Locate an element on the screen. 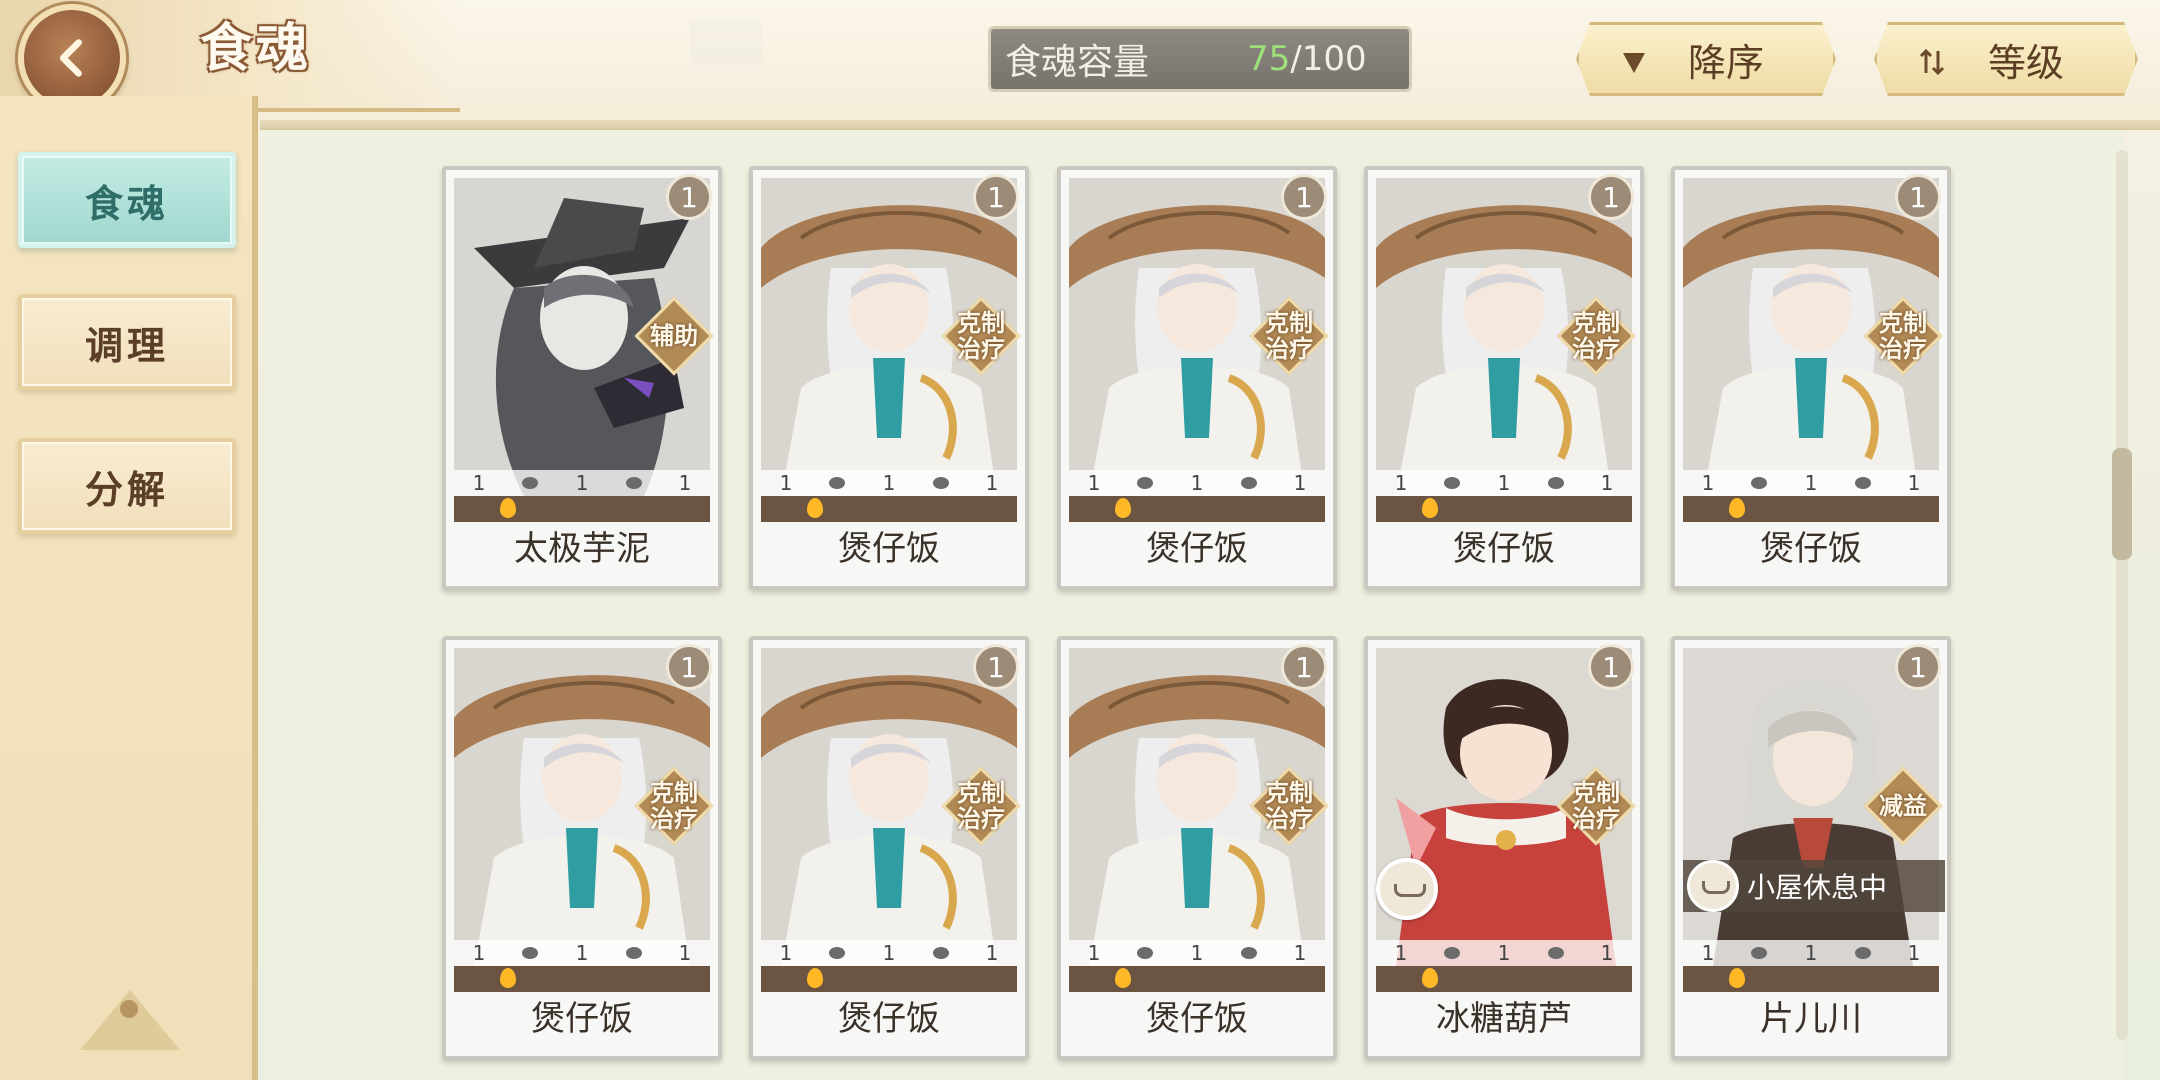 Image resolution: width=2160 pixels, height=1080 pixels. capacity-display: 食魂容量 75/100 is located at coordinates (1200, 59).